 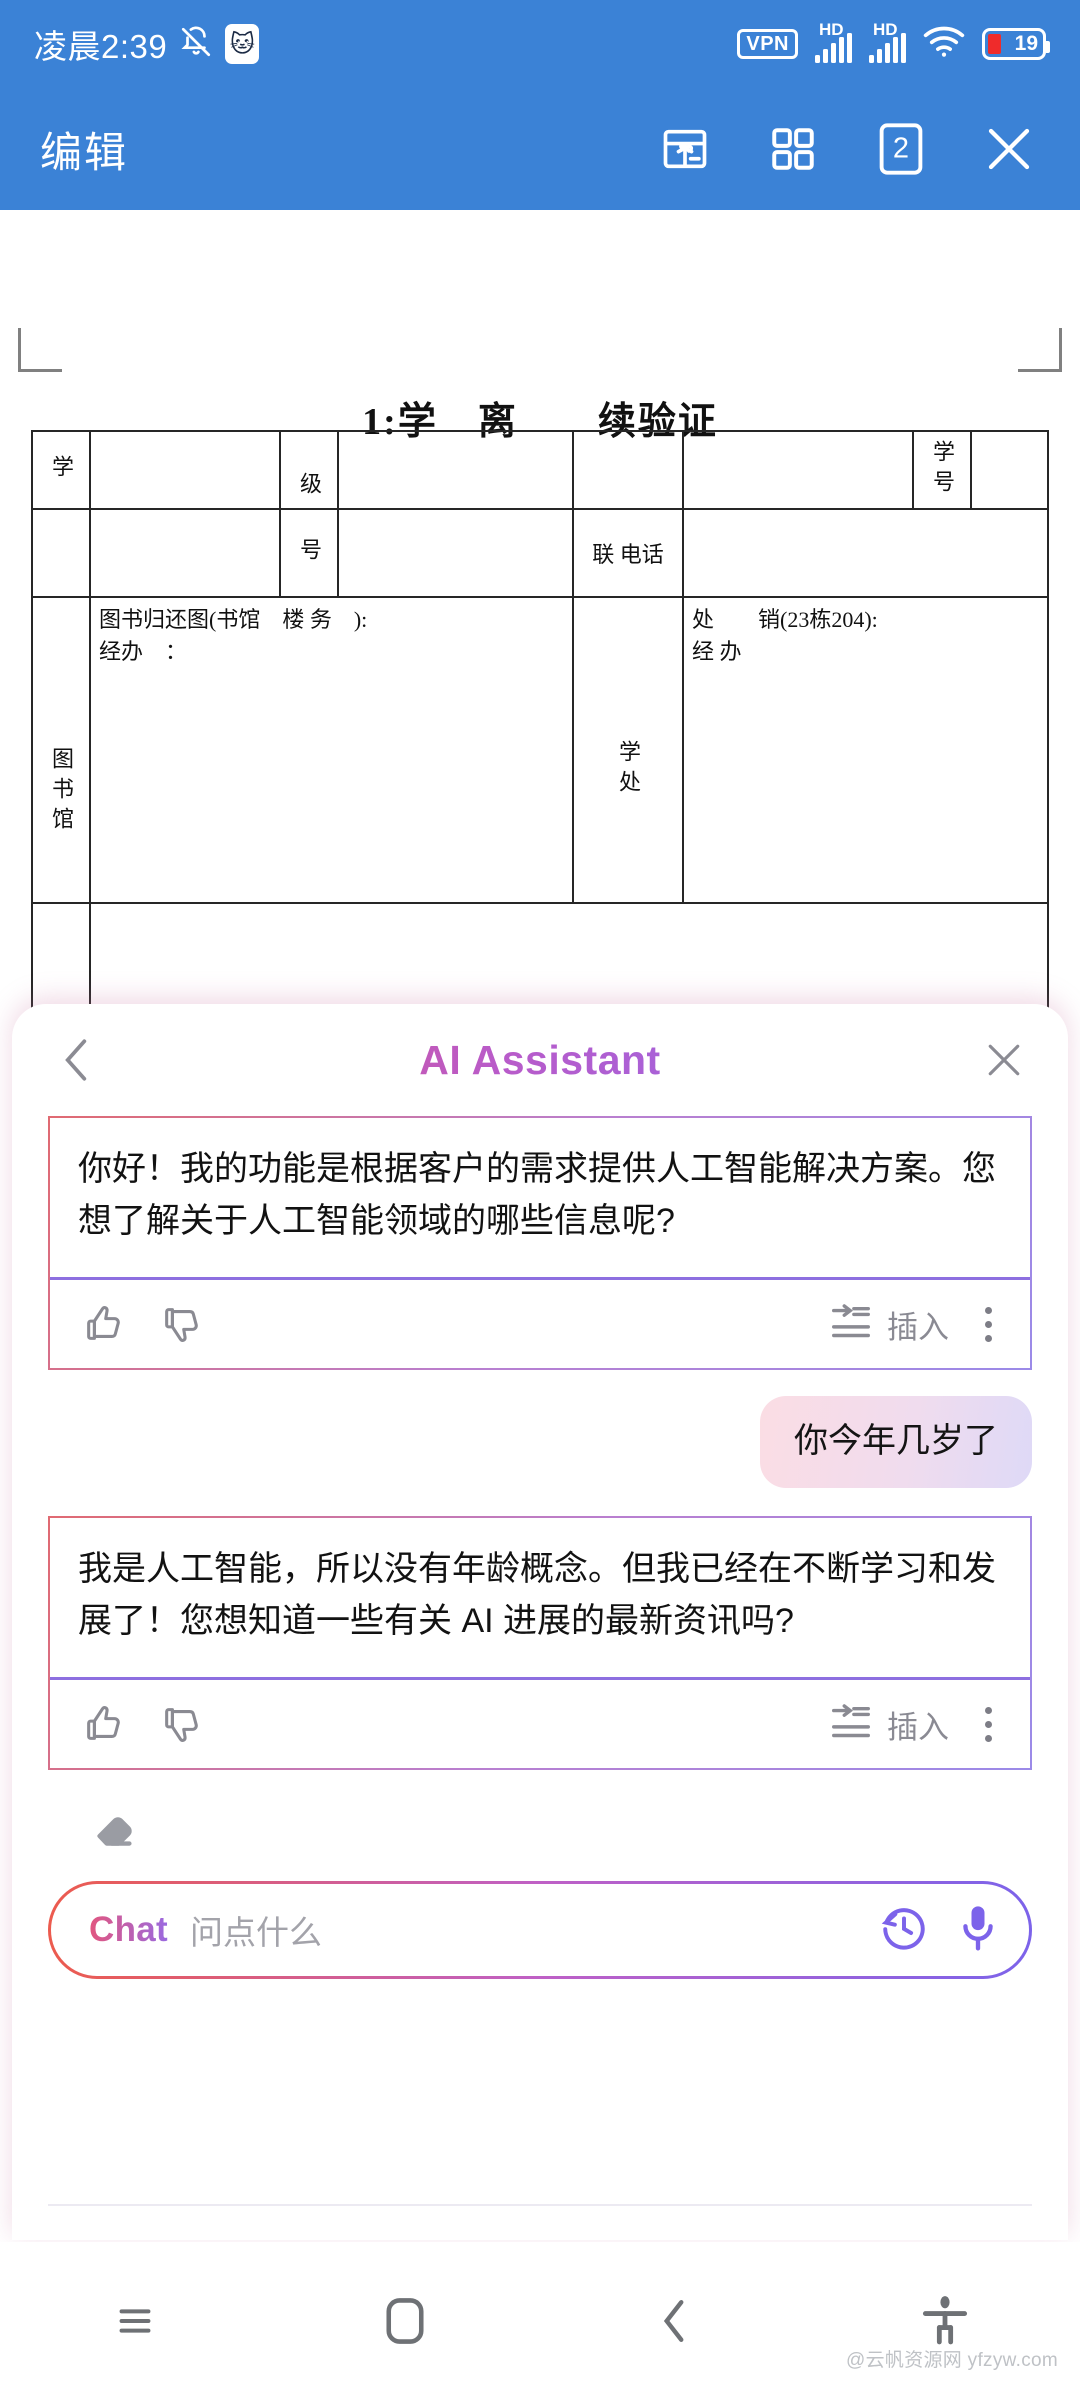 What do you see at coordinates (1026, 43) in the screenshot?
I see `battery-percent: 19` at bounding box center [1026, 43].